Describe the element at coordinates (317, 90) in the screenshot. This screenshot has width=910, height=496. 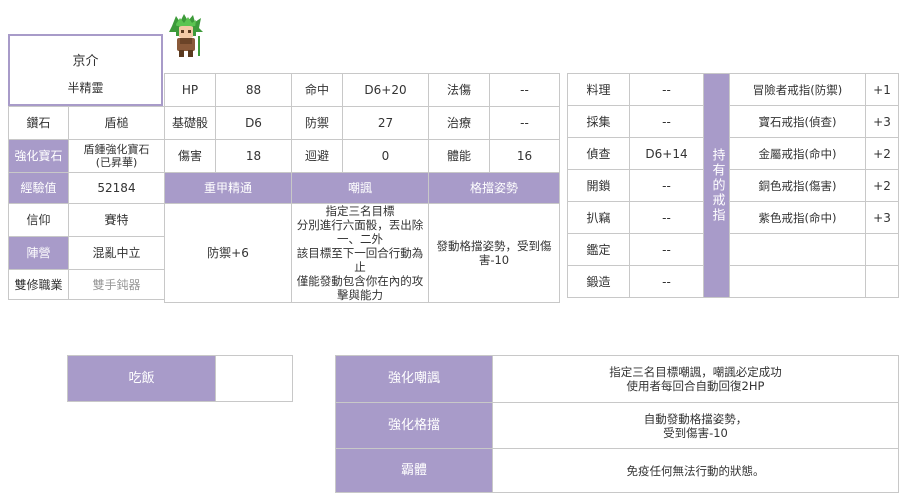
I see `stat-label: 命中` at that location.